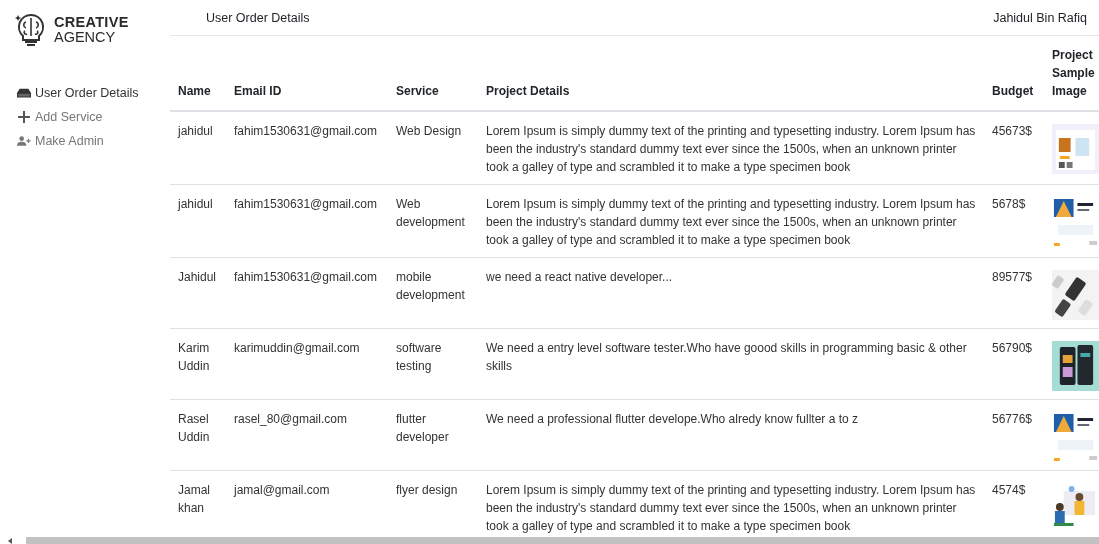  I want to click on table-cell: Rasel Uddin, so click(198, 435).